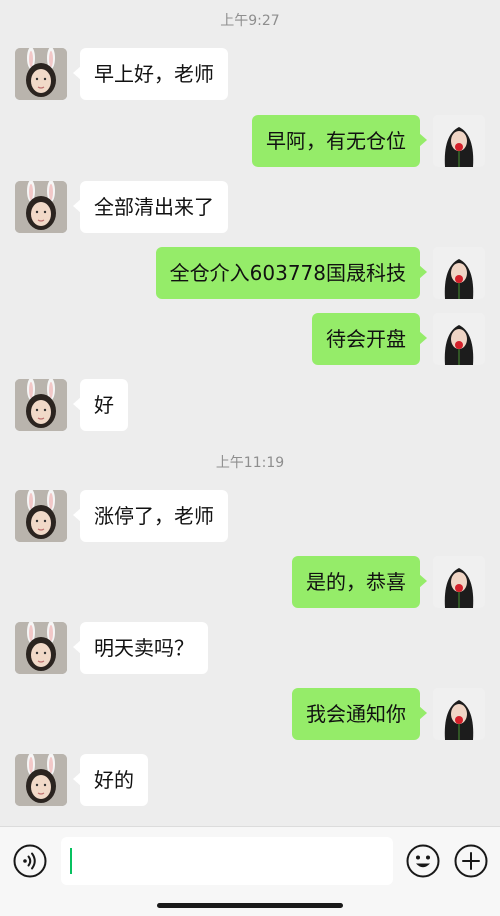 Image resolution: width=500 pixels, height=916 pixels. Describe the element at coordinates (150, 74) in the screenshot. I see `received-message: 早上好，老师` at that location.